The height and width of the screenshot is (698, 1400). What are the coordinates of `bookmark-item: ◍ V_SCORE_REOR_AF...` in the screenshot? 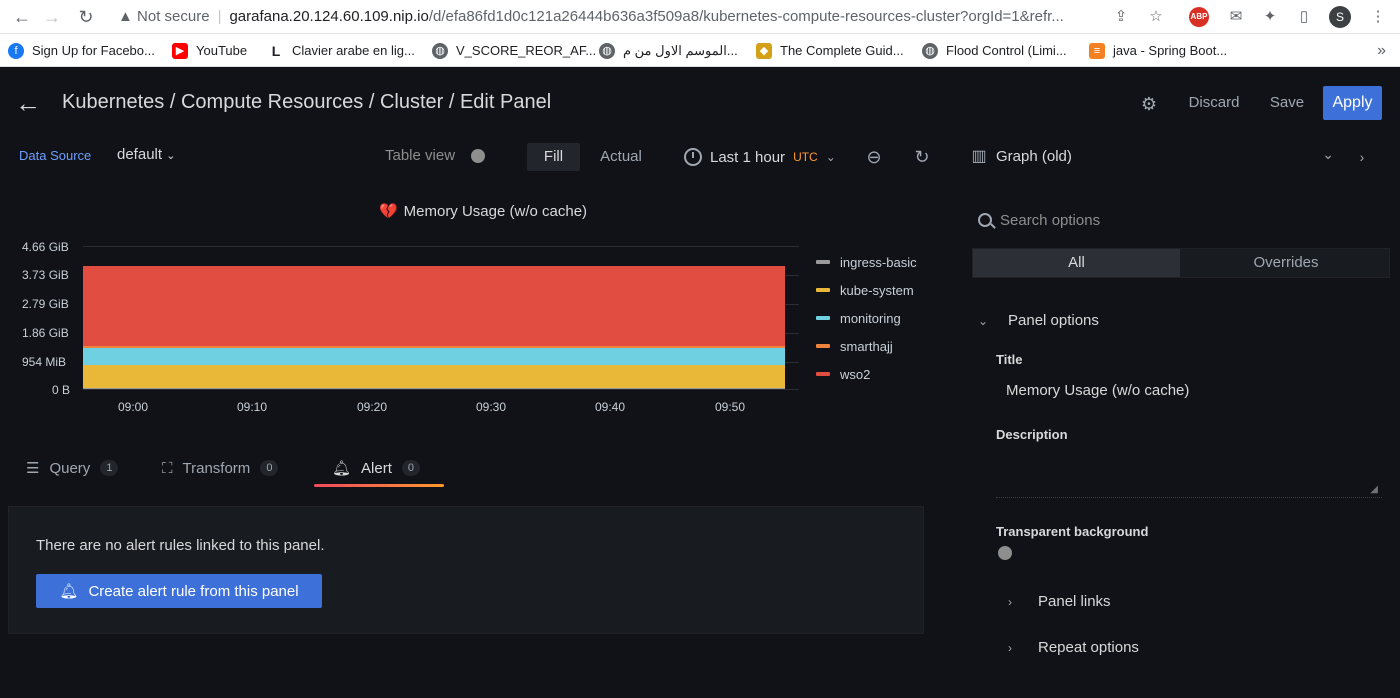 It's located at (514, 50).